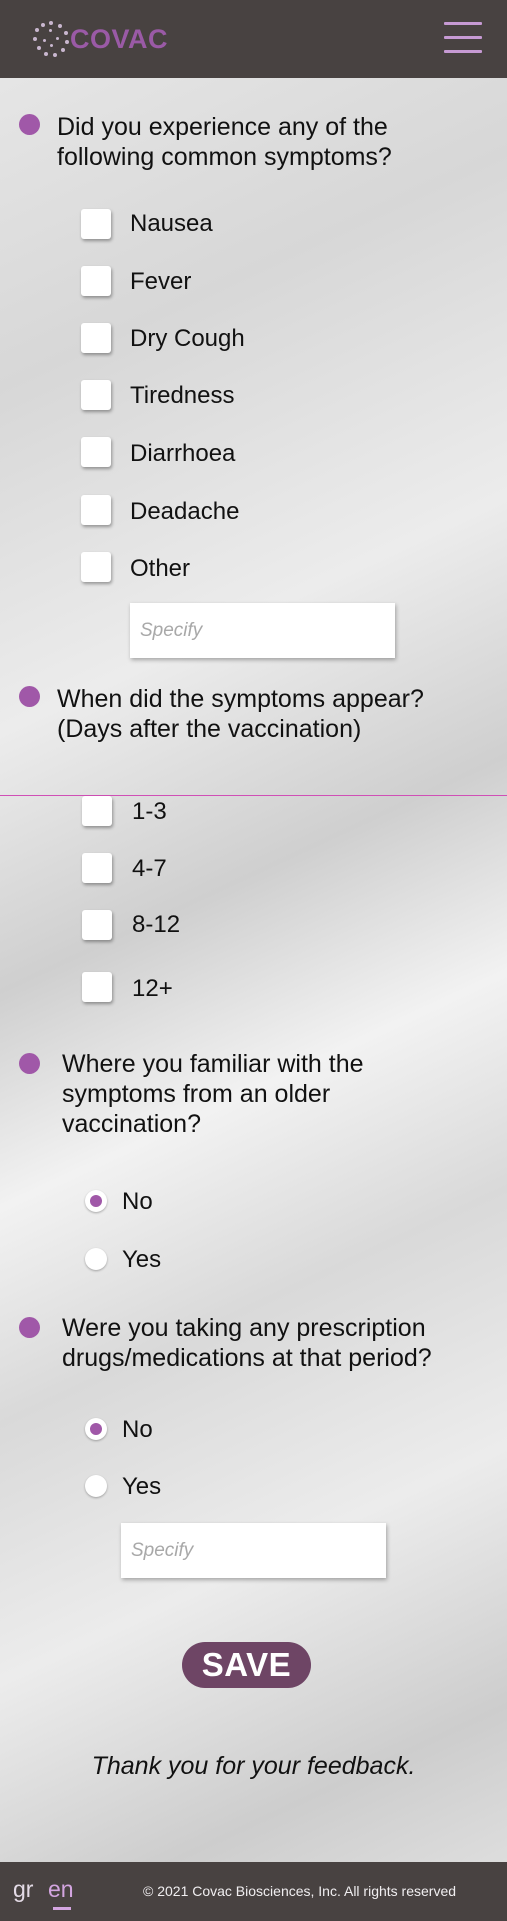 The image size is (507, 1921). What do you see at coordinates (96, 510) in the screenshot?
I see `checkbox-deadache` at bounding box center [96, 510].